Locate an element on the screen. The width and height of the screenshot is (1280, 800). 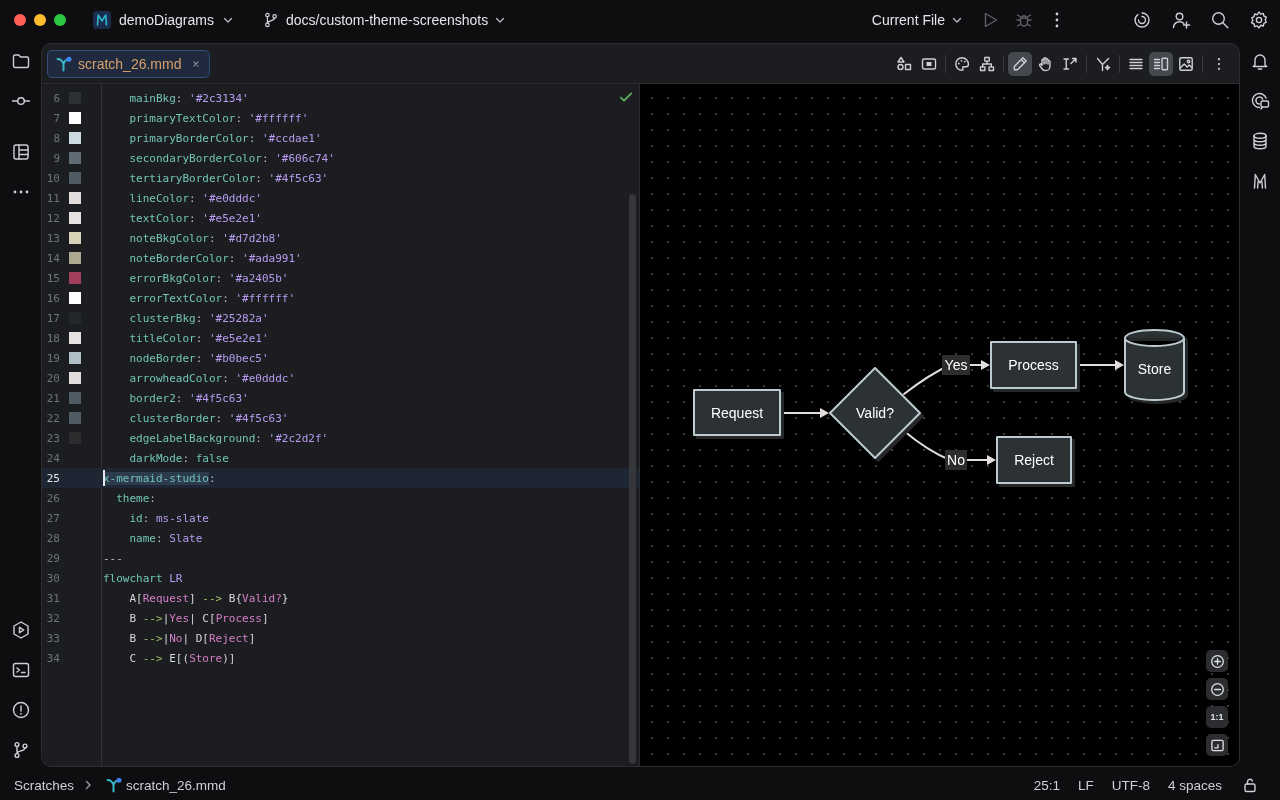
line-number: 23 is located at coordinates (52, 438).